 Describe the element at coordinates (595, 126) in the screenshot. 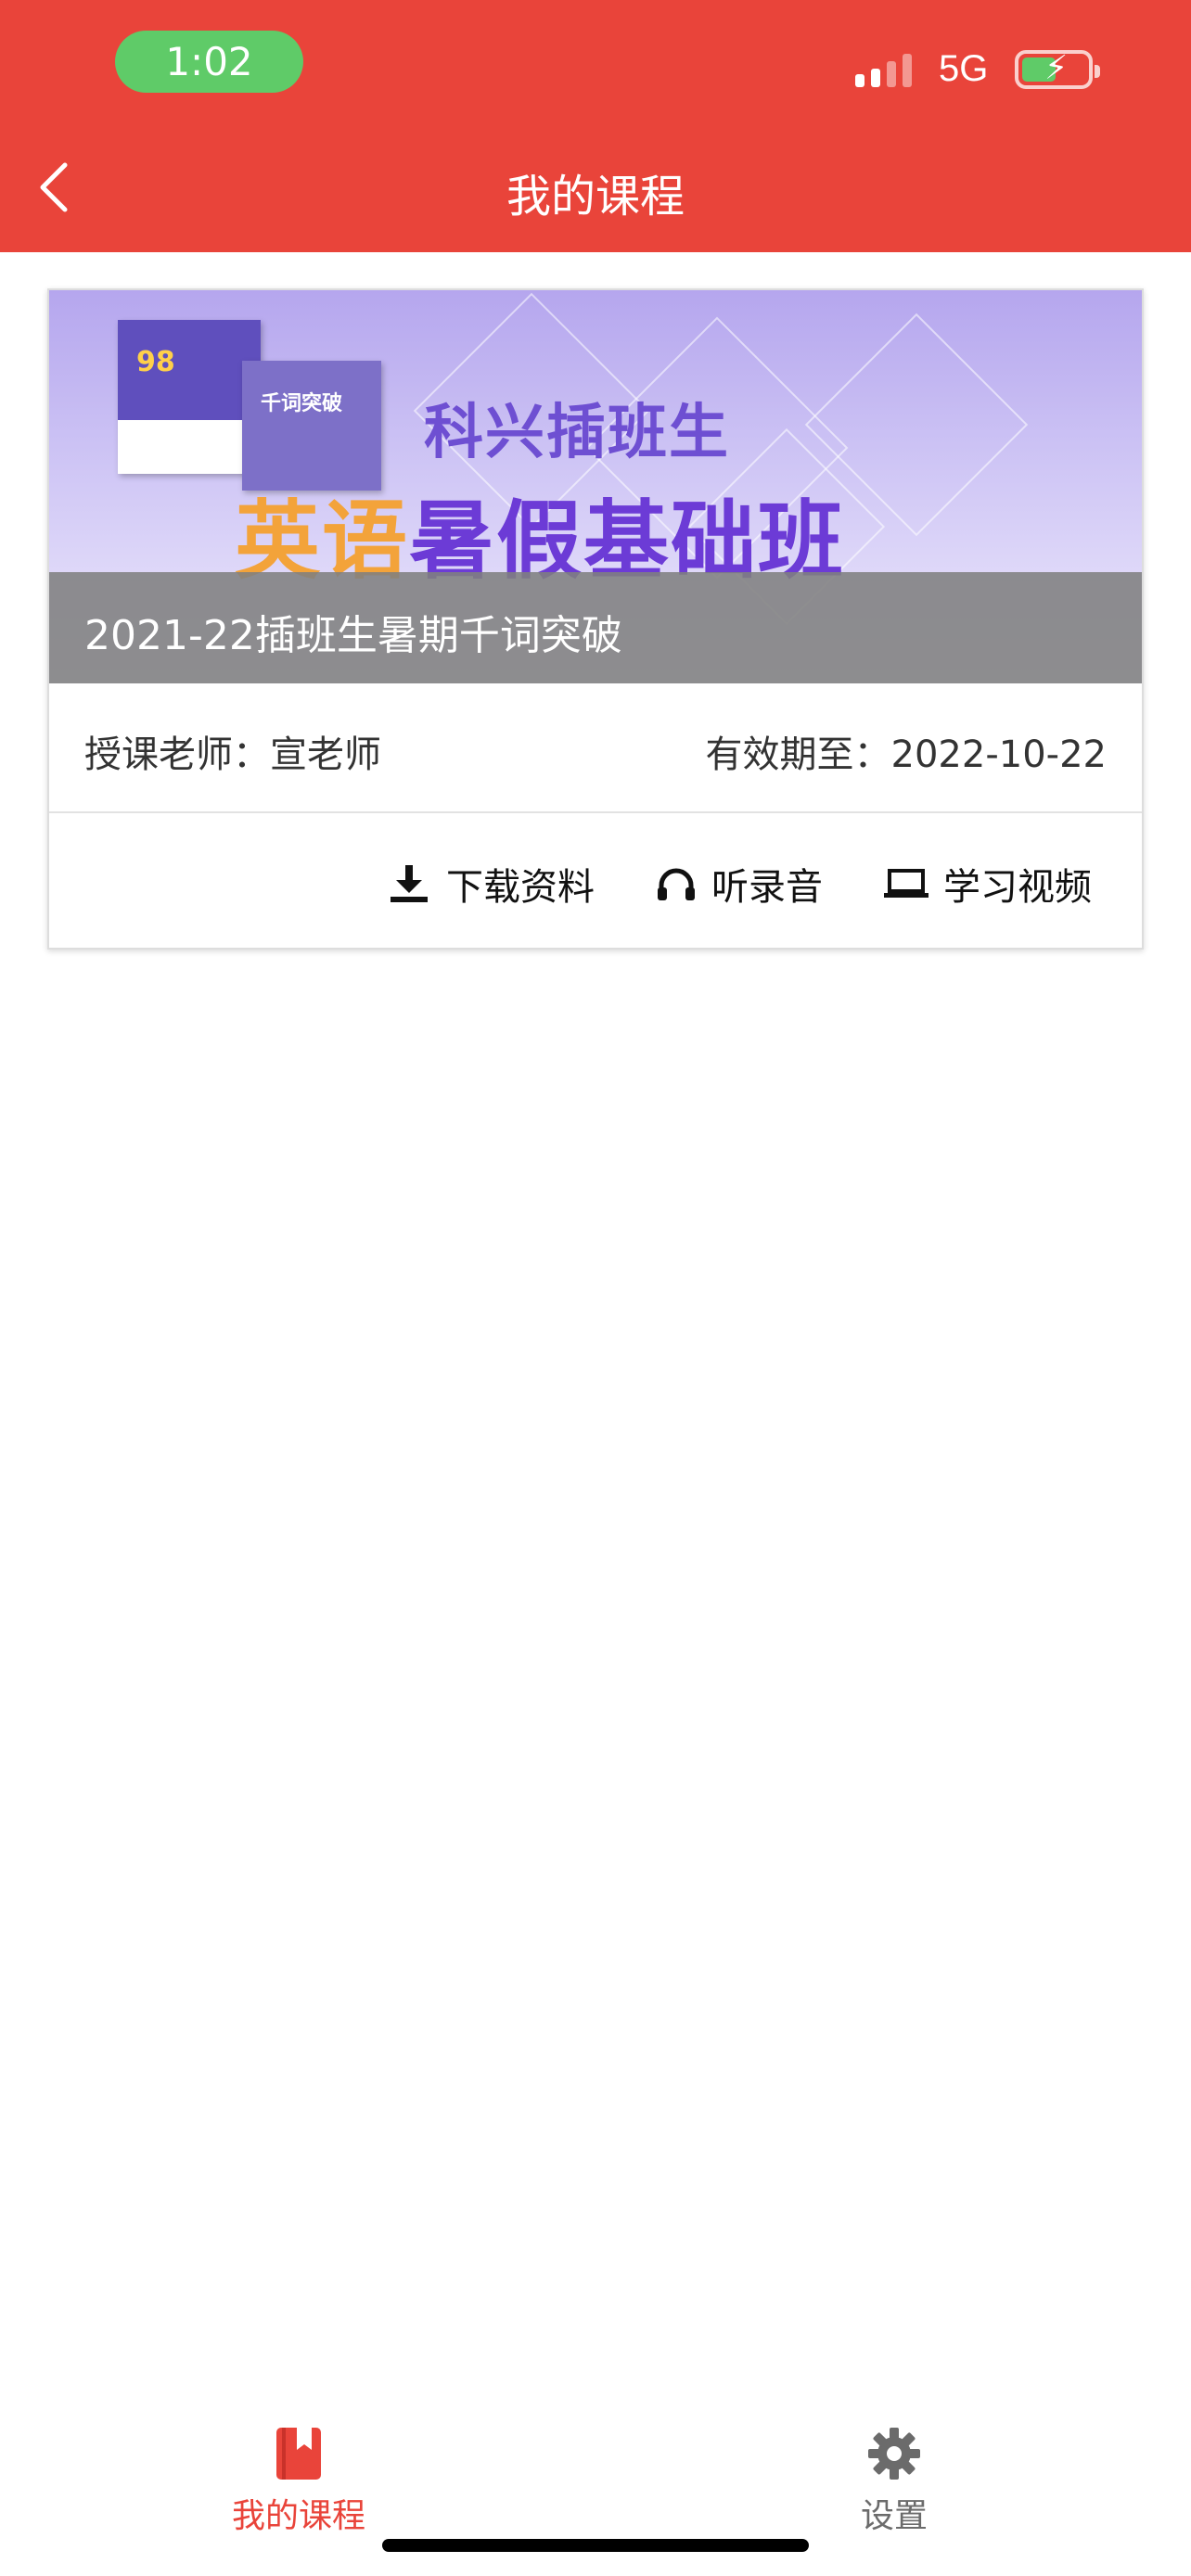

I see `header-bar: 1:02 5G ⚡ 我的课程` at that location.